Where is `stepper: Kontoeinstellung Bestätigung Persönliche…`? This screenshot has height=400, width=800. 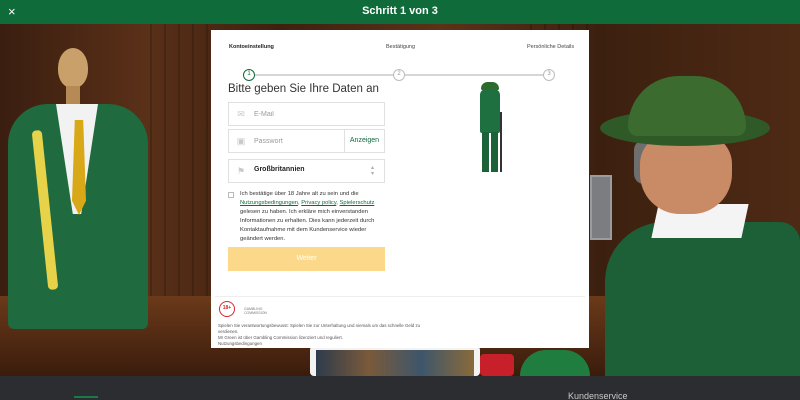
stepper: Kontoeinstellung Bestätigung Persönliche… is located at coordinates (401, 62).